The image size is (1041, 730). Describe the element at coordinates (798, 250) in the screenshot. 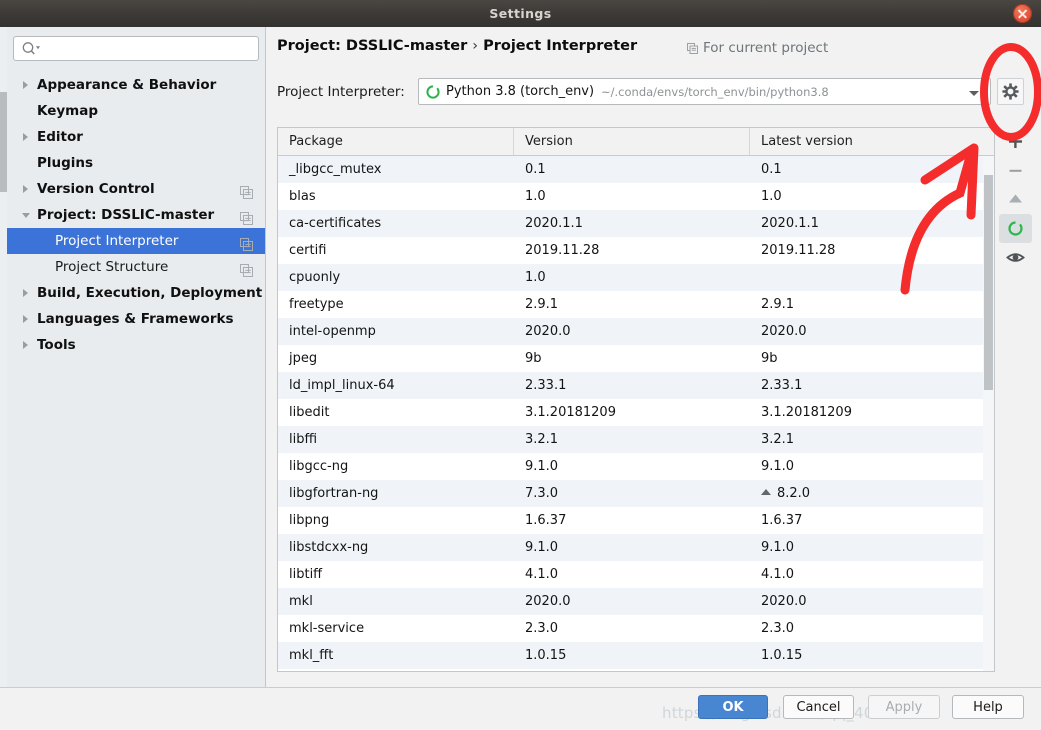

I see `cell-latest-version: 2019.11.28` at that location.